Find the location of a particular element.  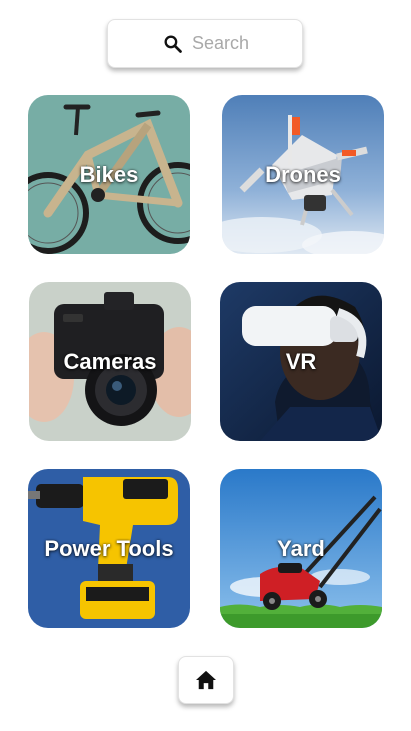

search-bar is located at coordinates (205, 43).